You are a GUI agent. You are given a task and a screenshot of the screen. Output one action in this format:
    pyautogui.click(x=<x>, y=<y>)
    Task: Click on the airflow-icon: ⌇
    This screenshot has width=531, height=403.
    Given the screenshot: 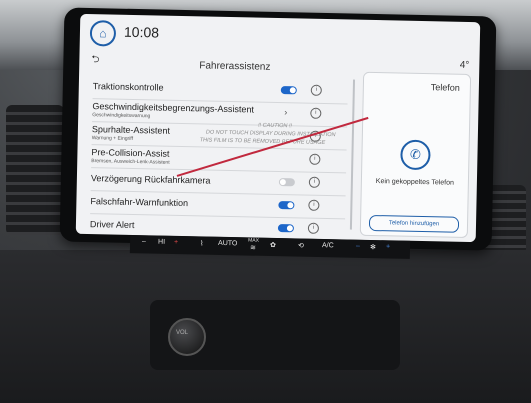 What is the action you would take?
    pyautogui.click(x=202, y=244)
    